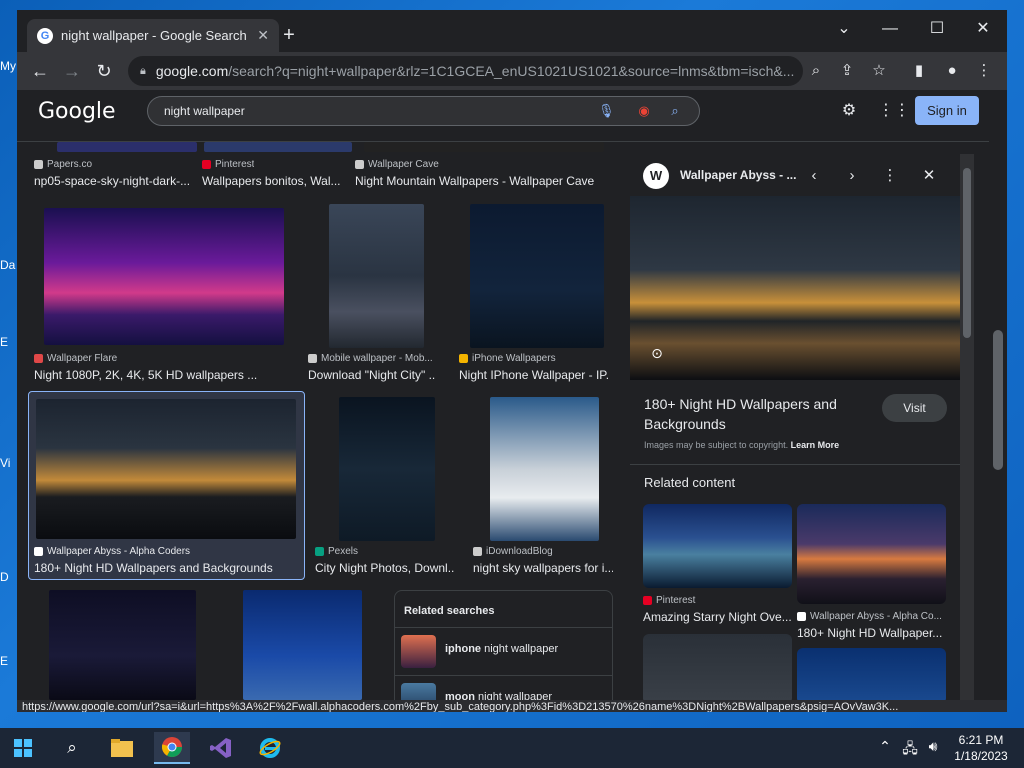 This screenshot has width=1024, height=768. Describe the element at coordinates (166, 568) in the screenshot. I see `result-caption: 180+ Night HD Wallpapers and Backgrounds` at that location.